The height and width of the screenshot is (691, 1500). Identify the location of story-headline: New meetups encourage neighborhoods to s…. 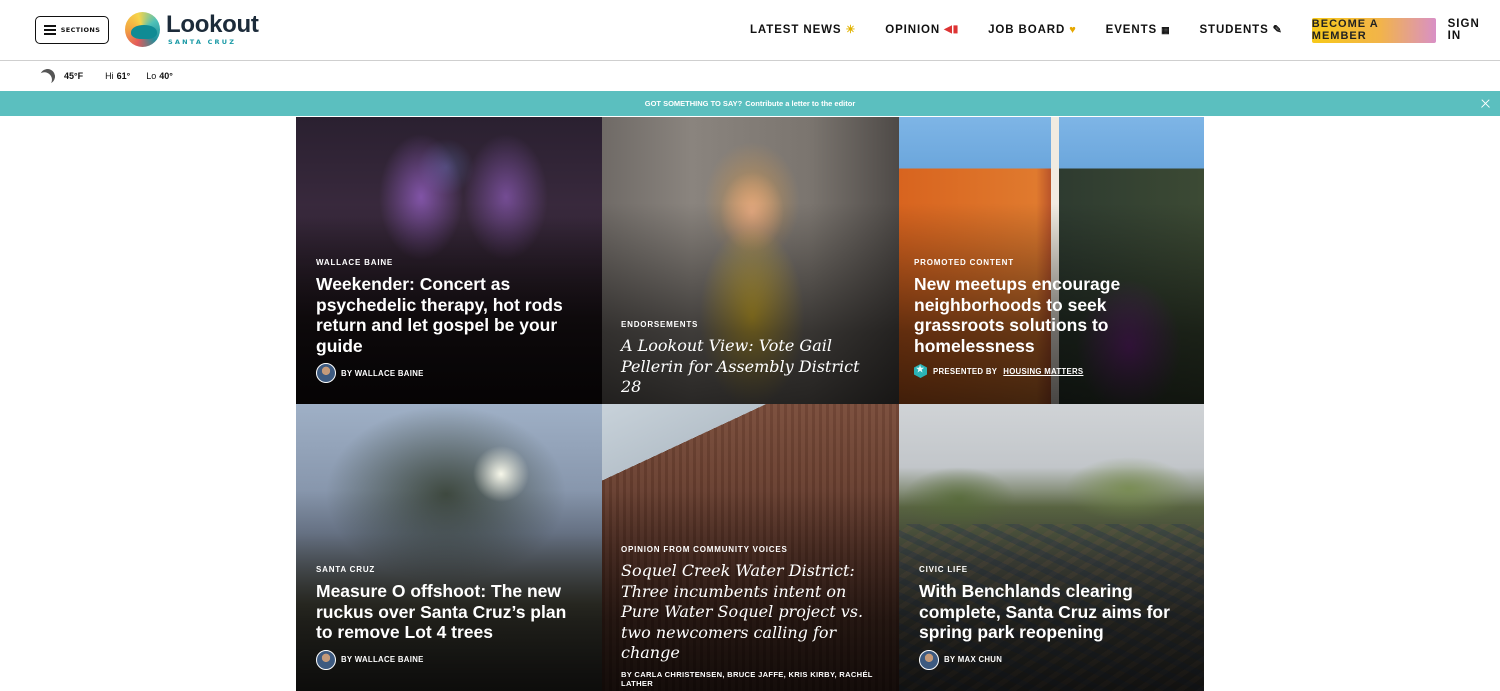
(1049, 315).